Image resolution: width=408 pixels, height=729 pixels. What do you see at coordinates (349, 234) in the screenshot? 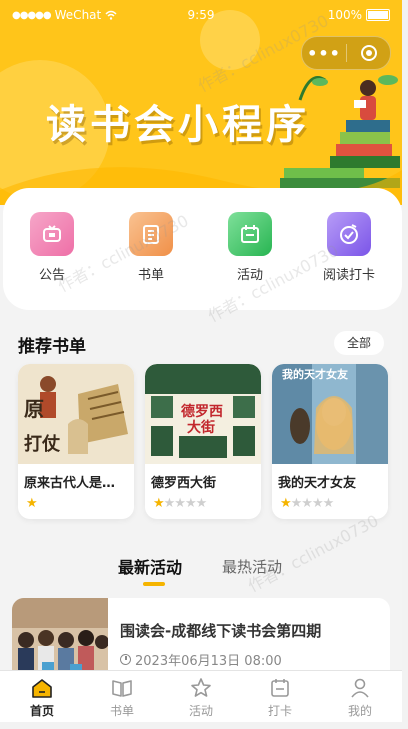
I see `checkin-icon` at bounding box center [349, 234].